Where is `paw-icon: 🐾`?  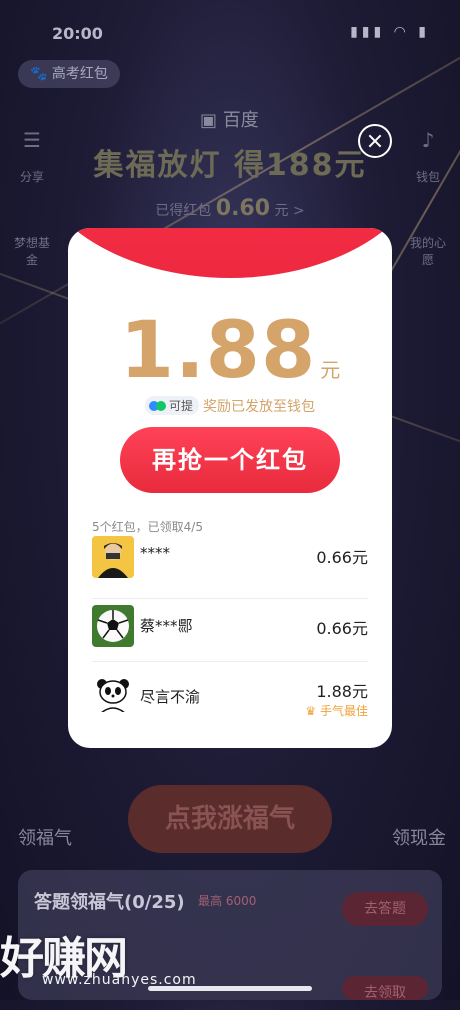
paw-icon: 🐾 is located at coordinates (39, 74).